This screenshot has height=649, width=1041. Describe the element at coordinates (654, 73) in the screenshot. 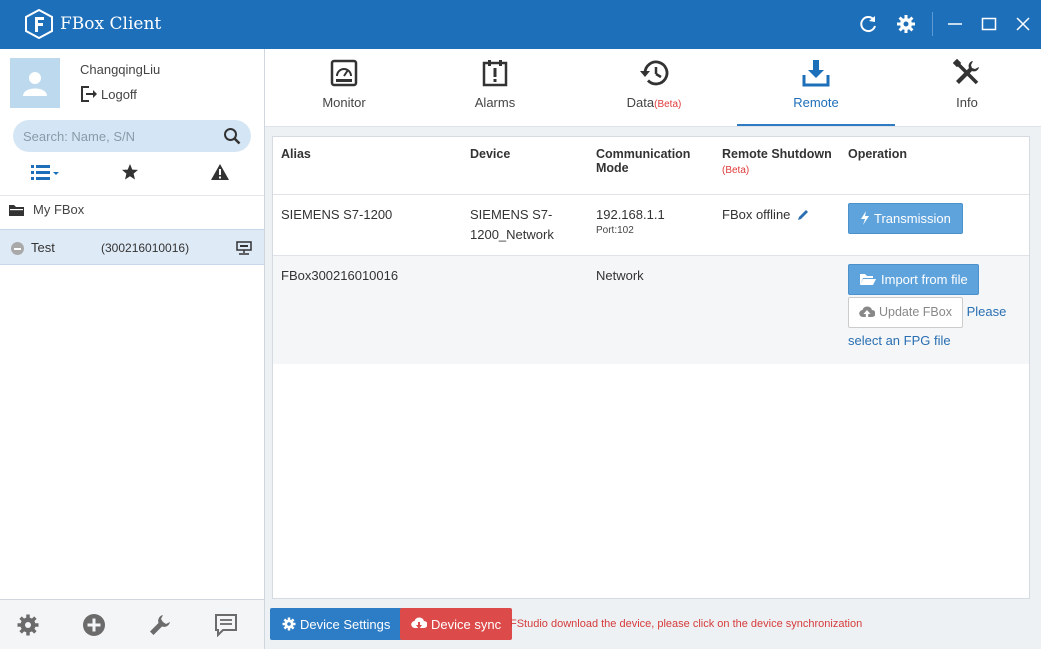

I see `history-icon` at that location.